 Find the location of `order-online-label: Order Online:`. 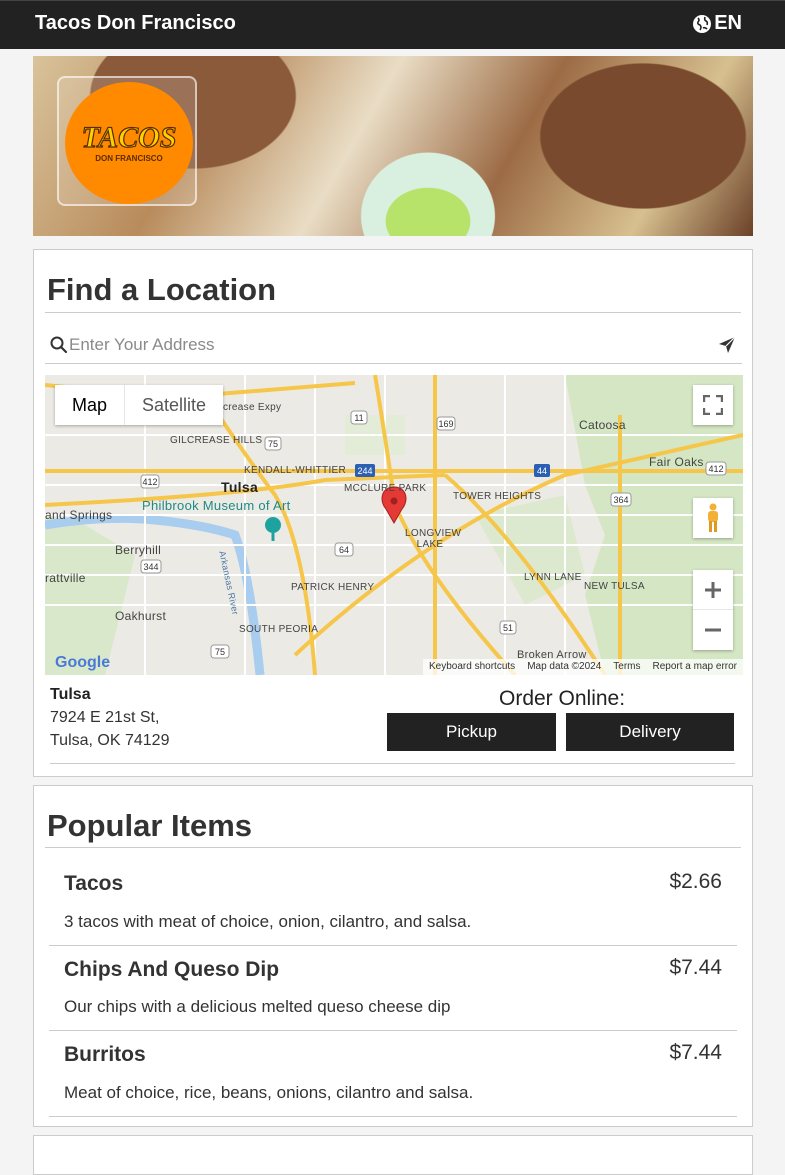

order-online-label: Order Online: is located at coordinates (562, 698).